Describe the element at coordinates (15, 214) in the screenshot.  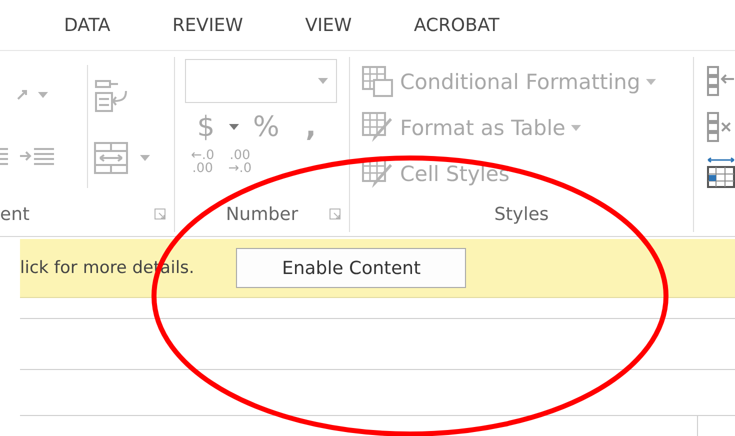
I see `group-label: ent` at that location.